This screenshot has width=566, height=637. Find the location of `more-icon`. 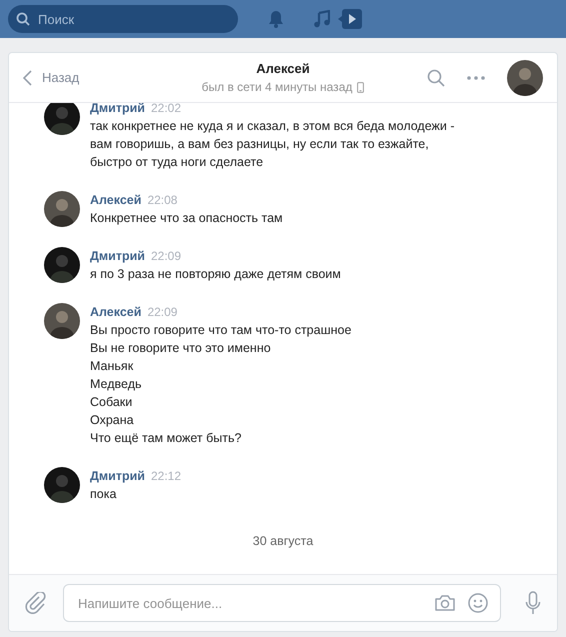

more-icon is located at coordinates (476, 78).